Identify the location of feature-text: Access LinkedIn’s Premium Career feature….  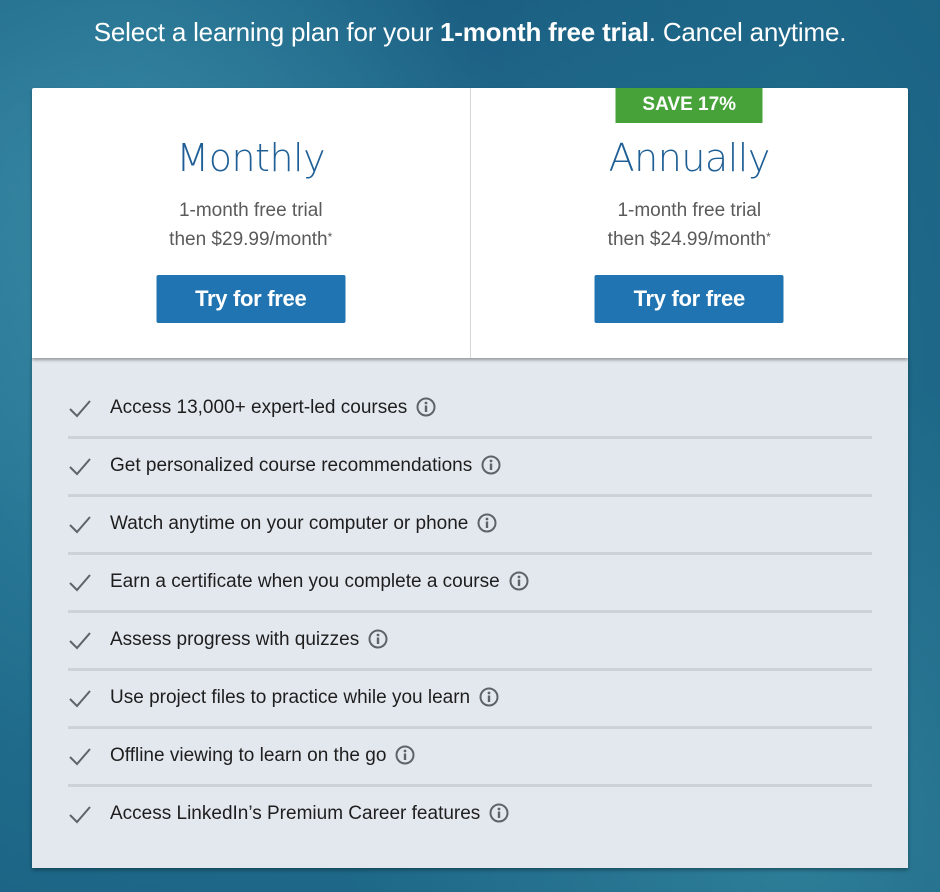
(309, 814).